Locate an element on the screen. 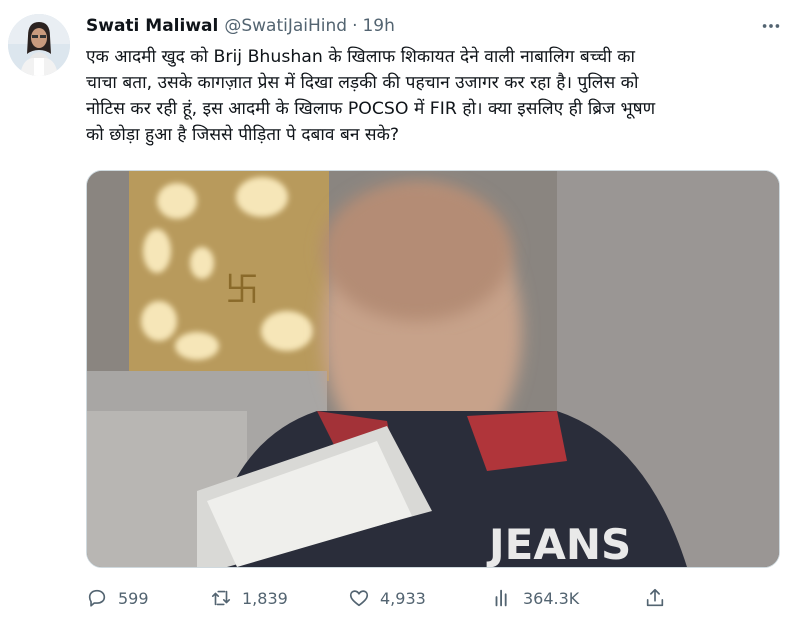 Image resolution: width=800 pixels, height=636 pixels. more-button is located at coordinates (771, 26).